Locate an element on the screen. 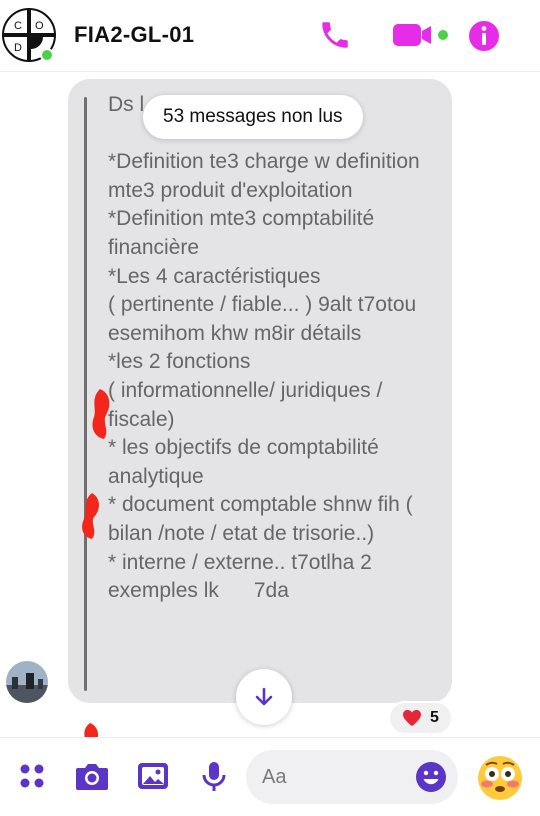  flushed-face-emoji is located at coordinates (500, 780).